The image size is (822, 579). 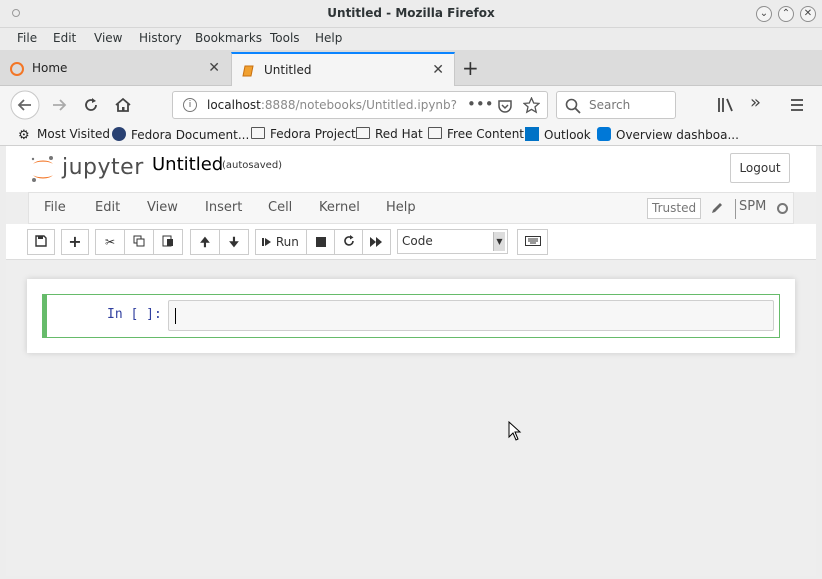 I want to click on move-down-button: 🠋, so click(x=234, y=242).